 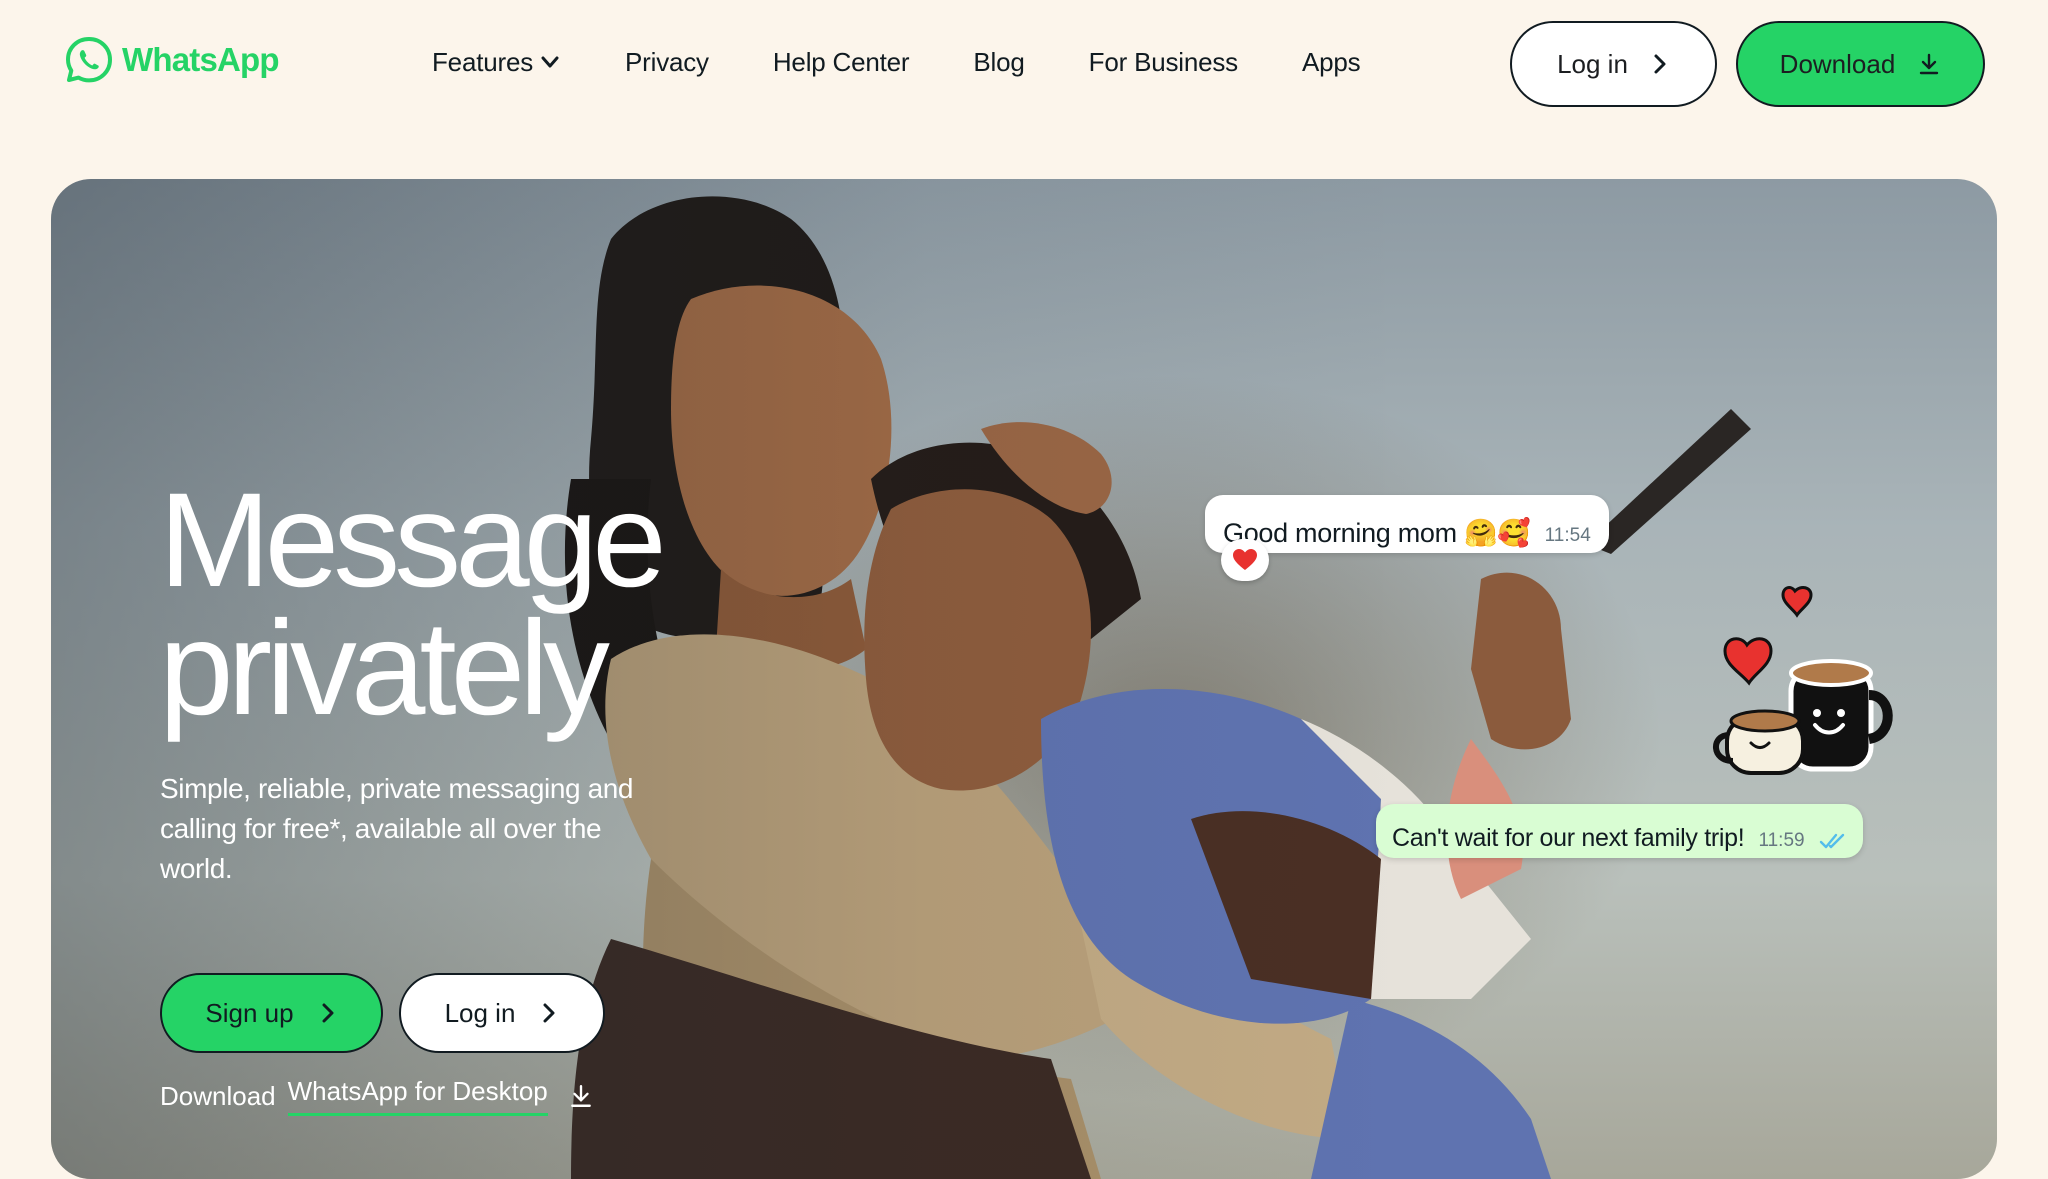 I want to click on desktop-download-row: Download WhatsApp for Desktop, so click(x=377, y=1096).